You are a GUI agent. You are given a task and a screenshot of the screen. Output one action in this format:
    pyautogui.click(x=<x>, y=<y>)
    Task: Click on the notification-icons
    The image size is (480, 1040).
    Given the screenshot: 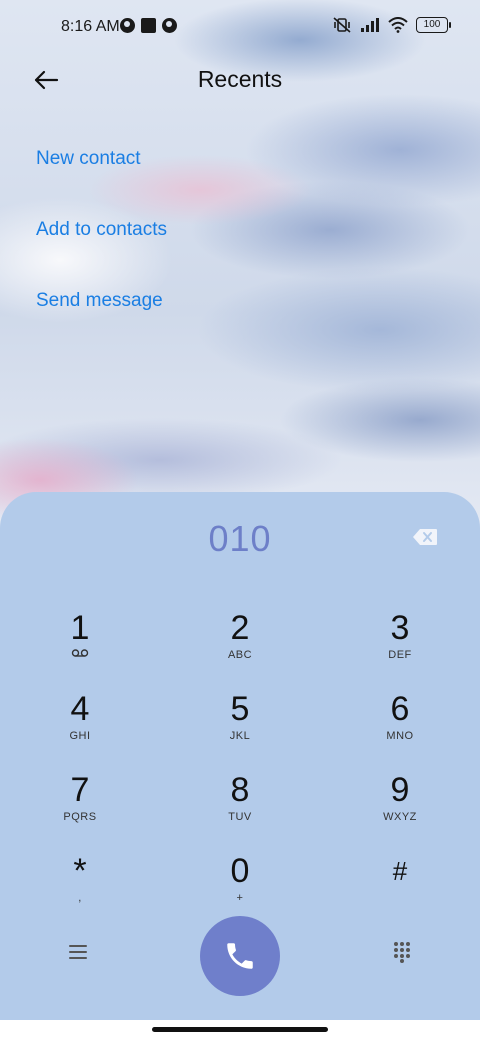 What is the action you would take?
    pyautogui.click(x=148, y=25)
    